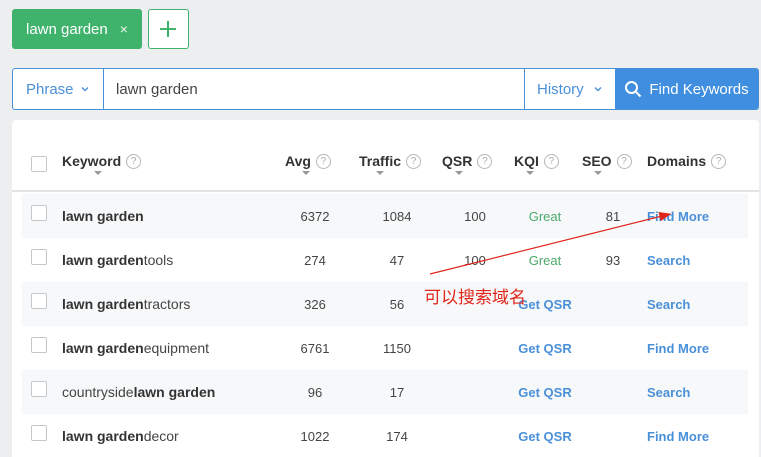 Image resolution: width=761 pixels, height=457 pixels. I want to click on seo-cell: 93, so click(613, 260).